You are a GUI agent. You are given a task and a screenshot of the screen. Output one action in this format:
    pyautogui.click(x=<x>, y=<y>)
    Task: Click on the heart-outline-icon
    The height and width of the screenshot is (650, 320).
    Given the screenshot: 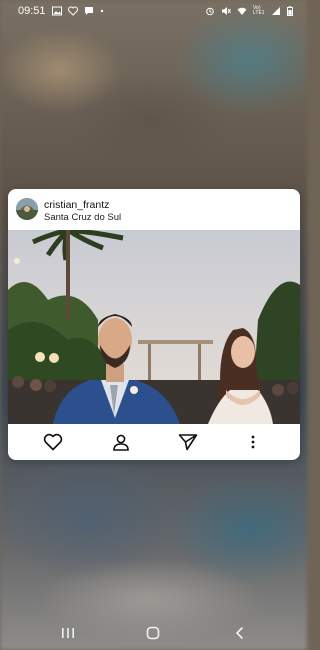 What is the action you would take?
    pyautogui.click(x=72, y=11)
    